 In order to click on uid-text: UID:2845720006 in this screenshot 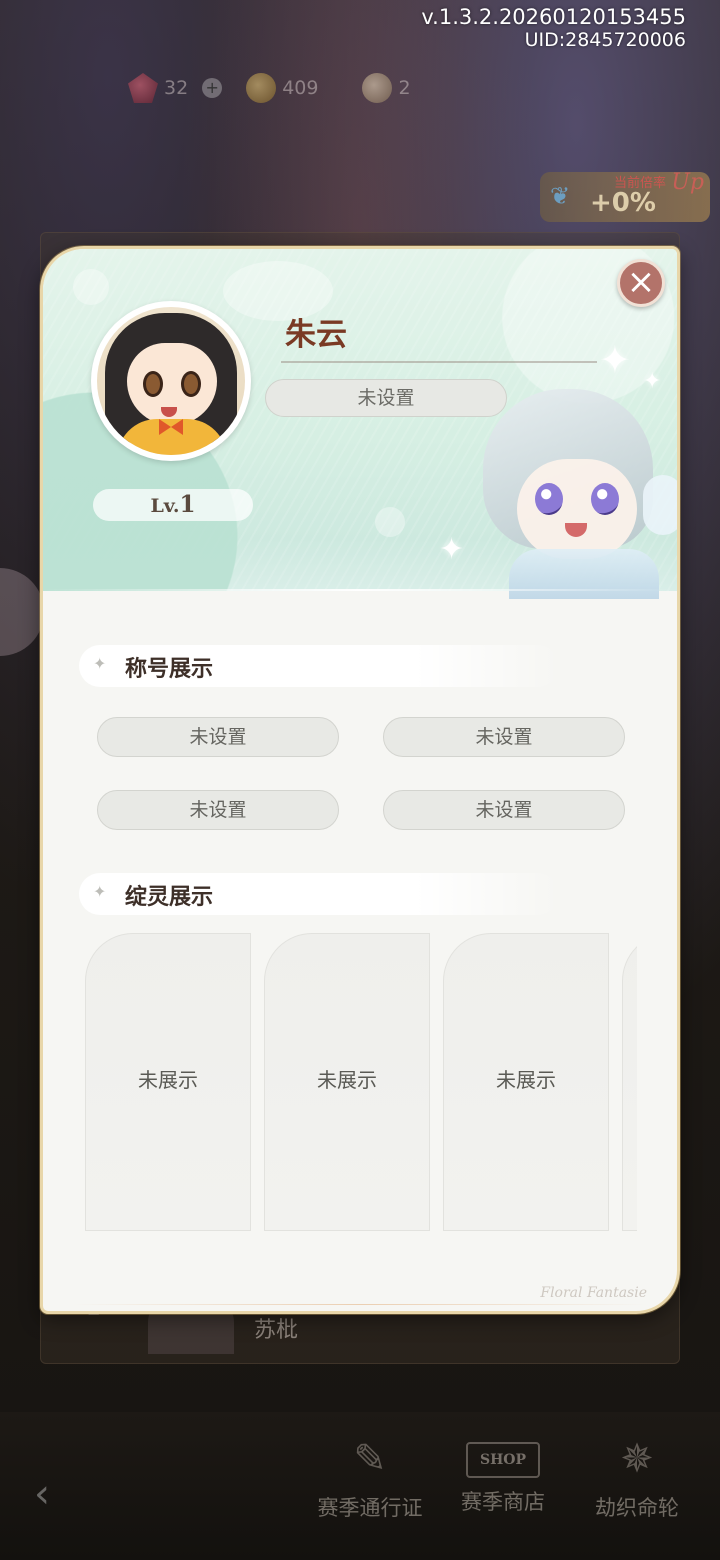, I will do `click(605, 40)`.